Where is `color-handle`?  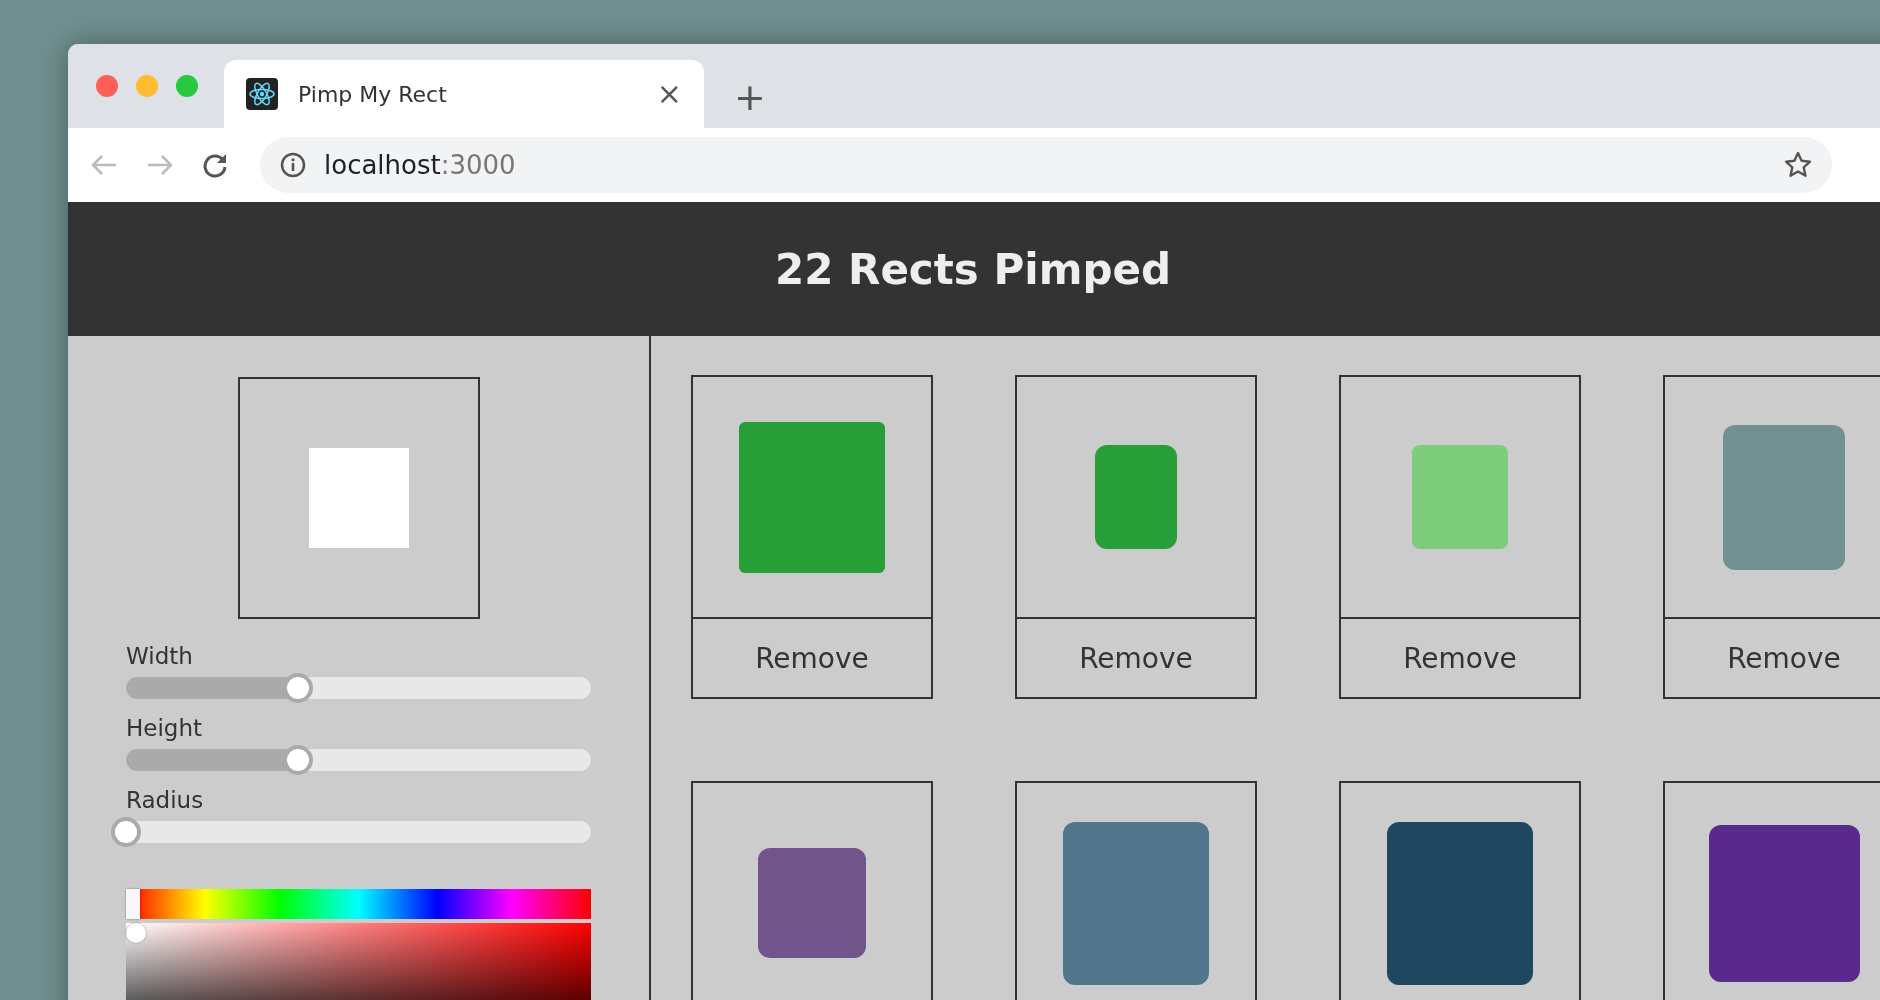 color-handle is located at coordinates (136, 933).